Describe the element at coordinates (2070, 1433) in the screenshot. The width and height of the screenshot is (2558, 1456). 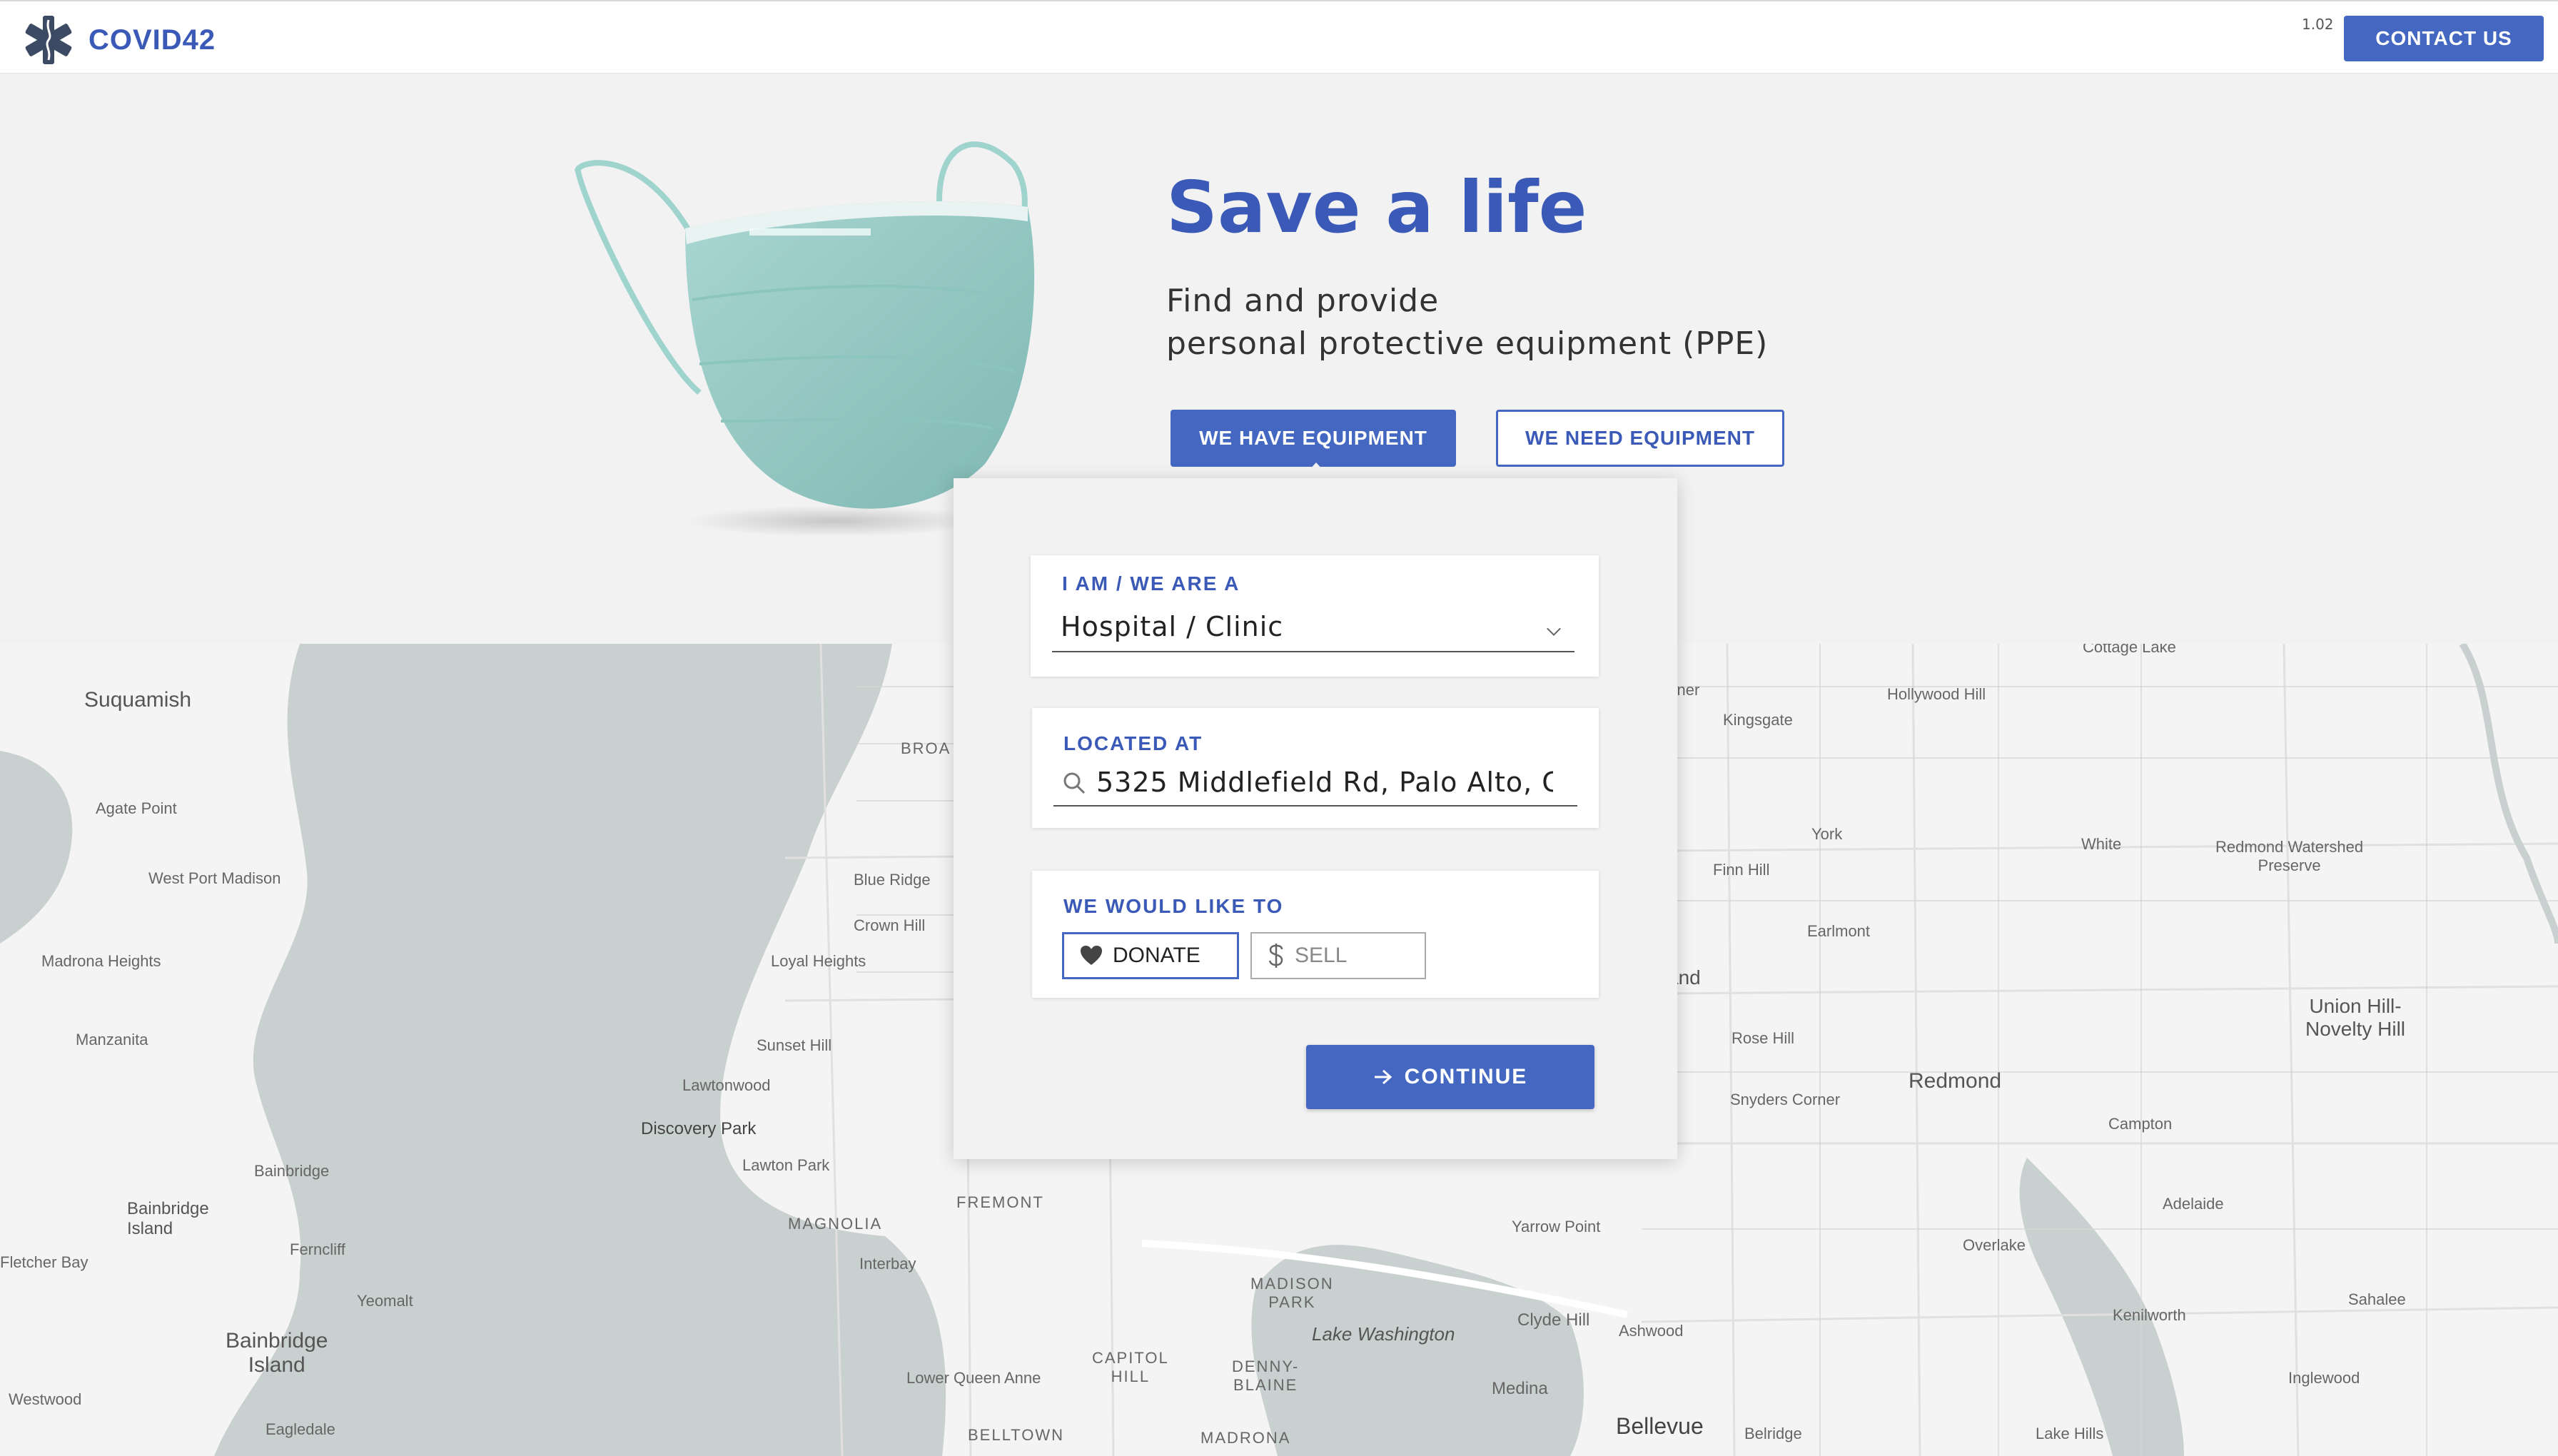
I see `map-label: Lake Hills` at that location.